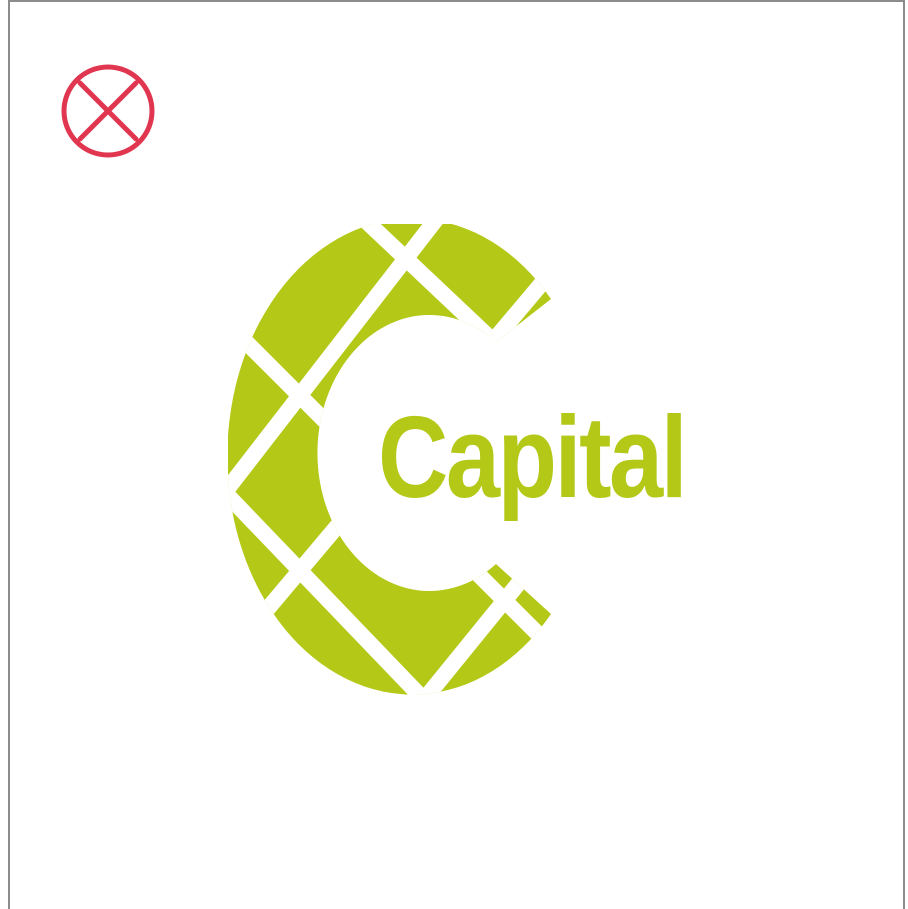  What do you see at coordinates (533, 457) in the screenshot?
I see `logo-wordmark: Capital` at bounding box center [533, 457].